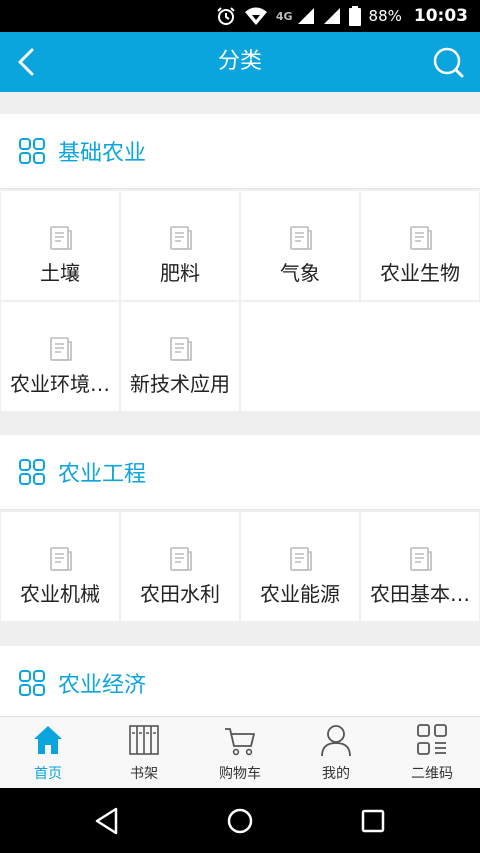 The image size is (480, 853). I want to click on tab-qr-code: 二维码, so click(432, 753).